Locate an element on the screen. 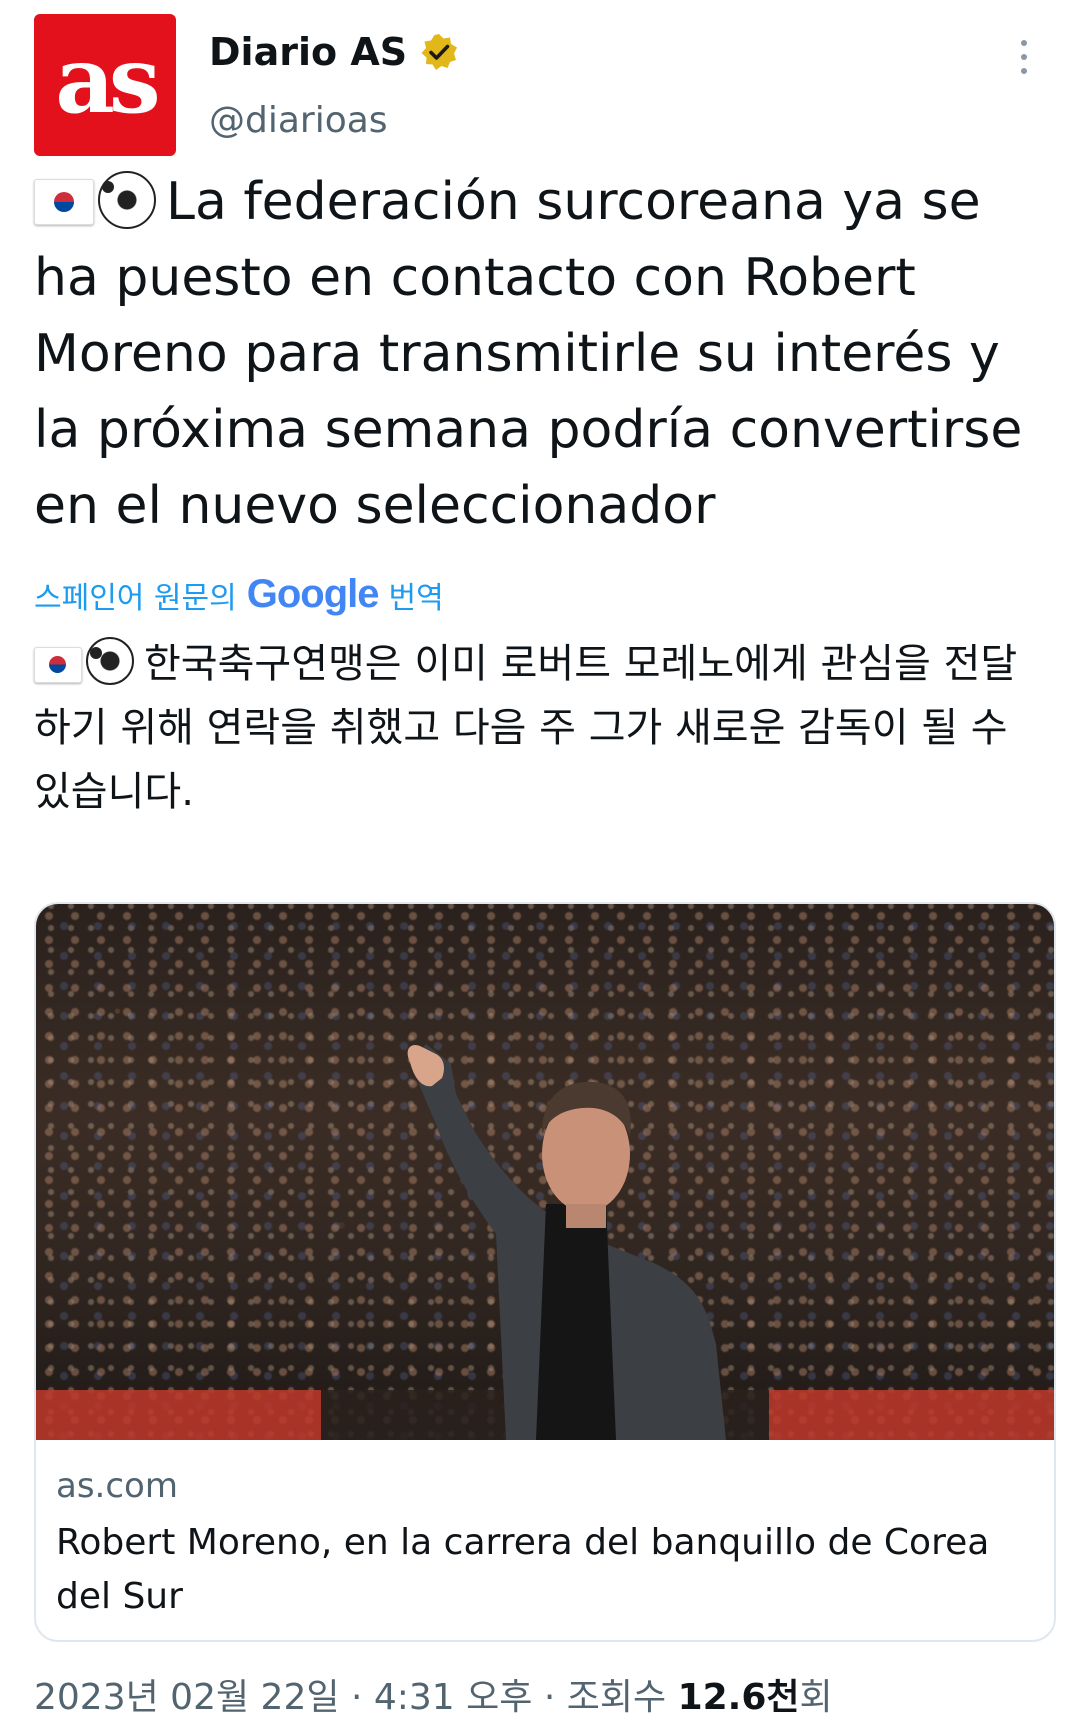  views-label: 조회수 is located at coordinates (616, 1697).